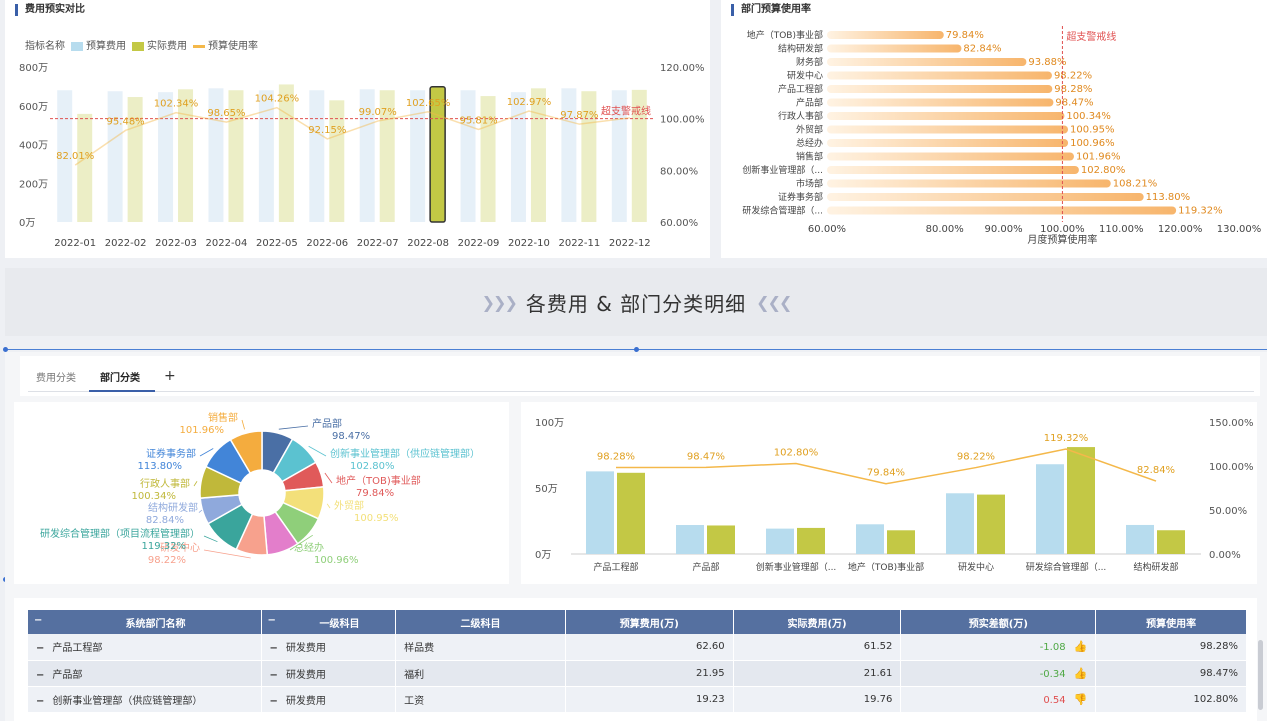 This screenshot has height=721, width=1267. I want to click on y2-tick-label: 60.00%, so click(679, 223).